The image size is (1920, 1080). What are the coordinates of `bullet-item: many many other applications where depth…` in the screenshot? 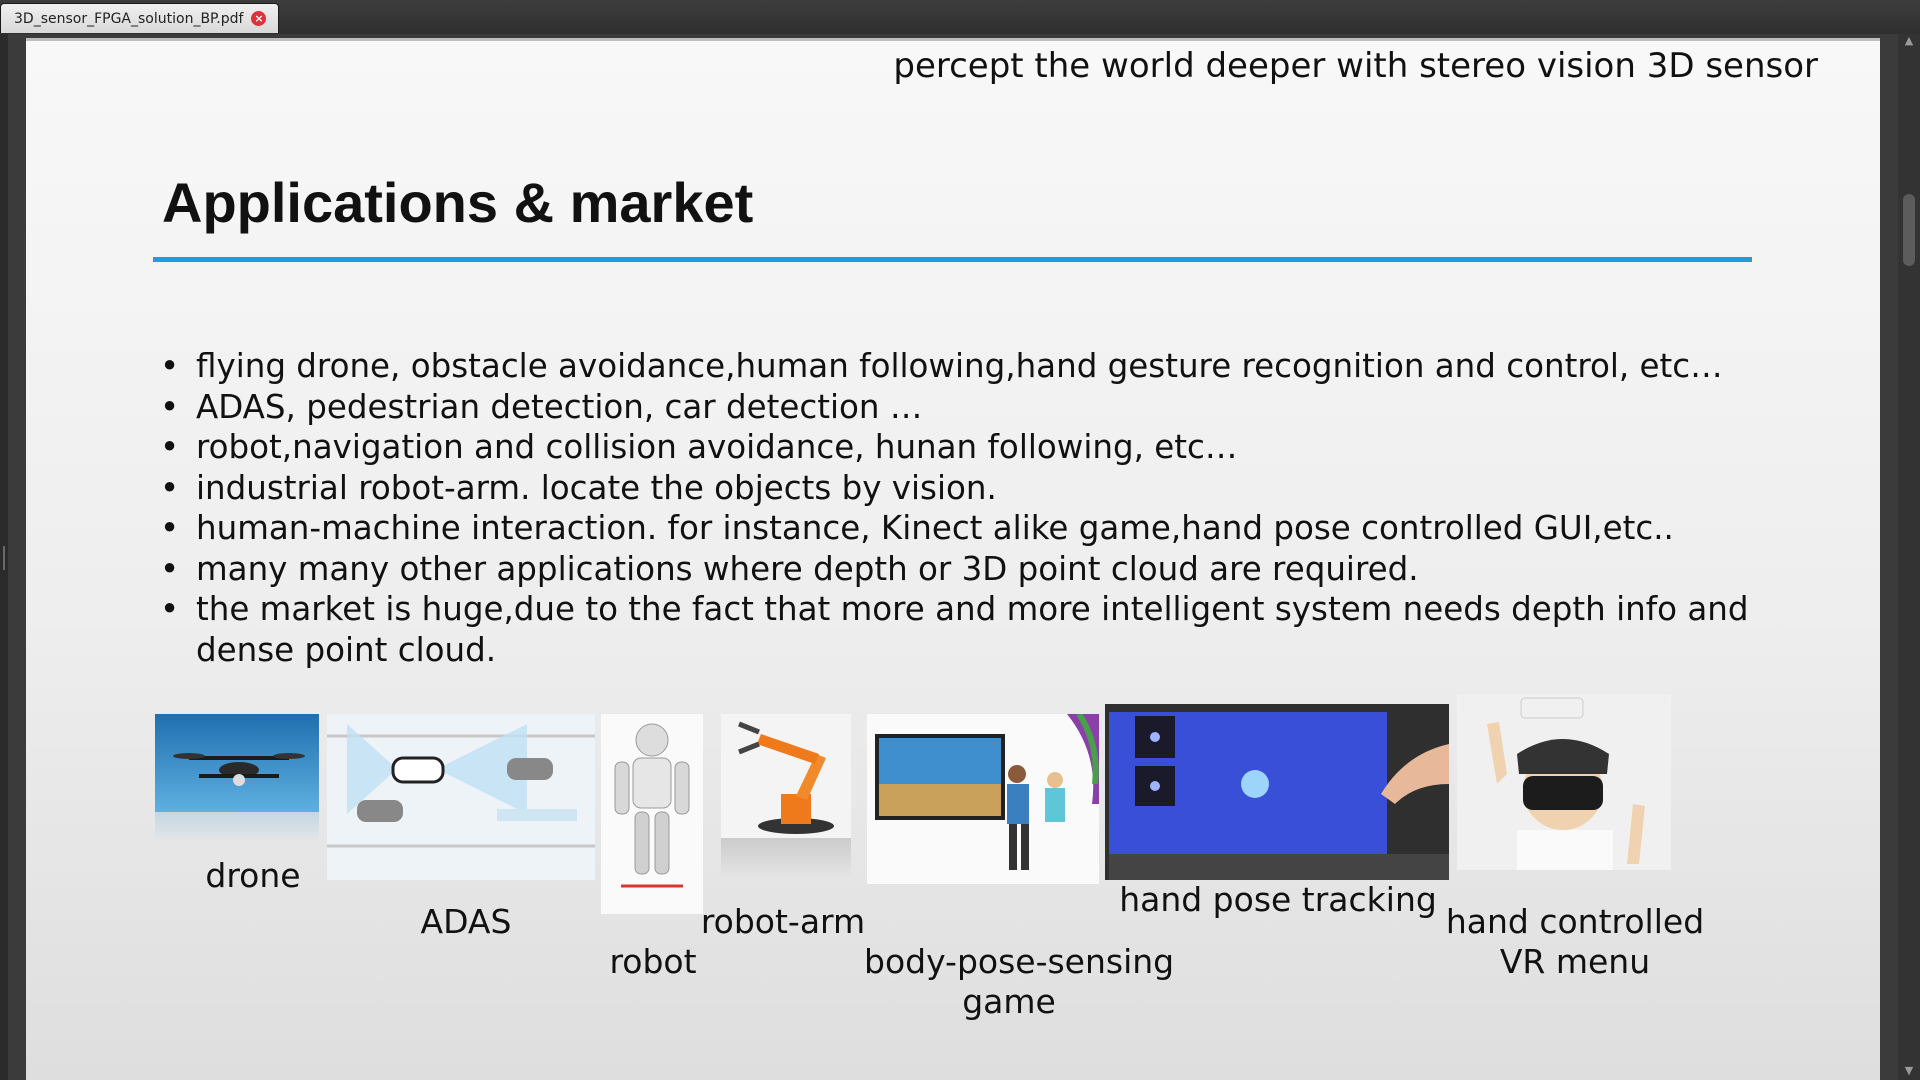 It's located at (970, 569).